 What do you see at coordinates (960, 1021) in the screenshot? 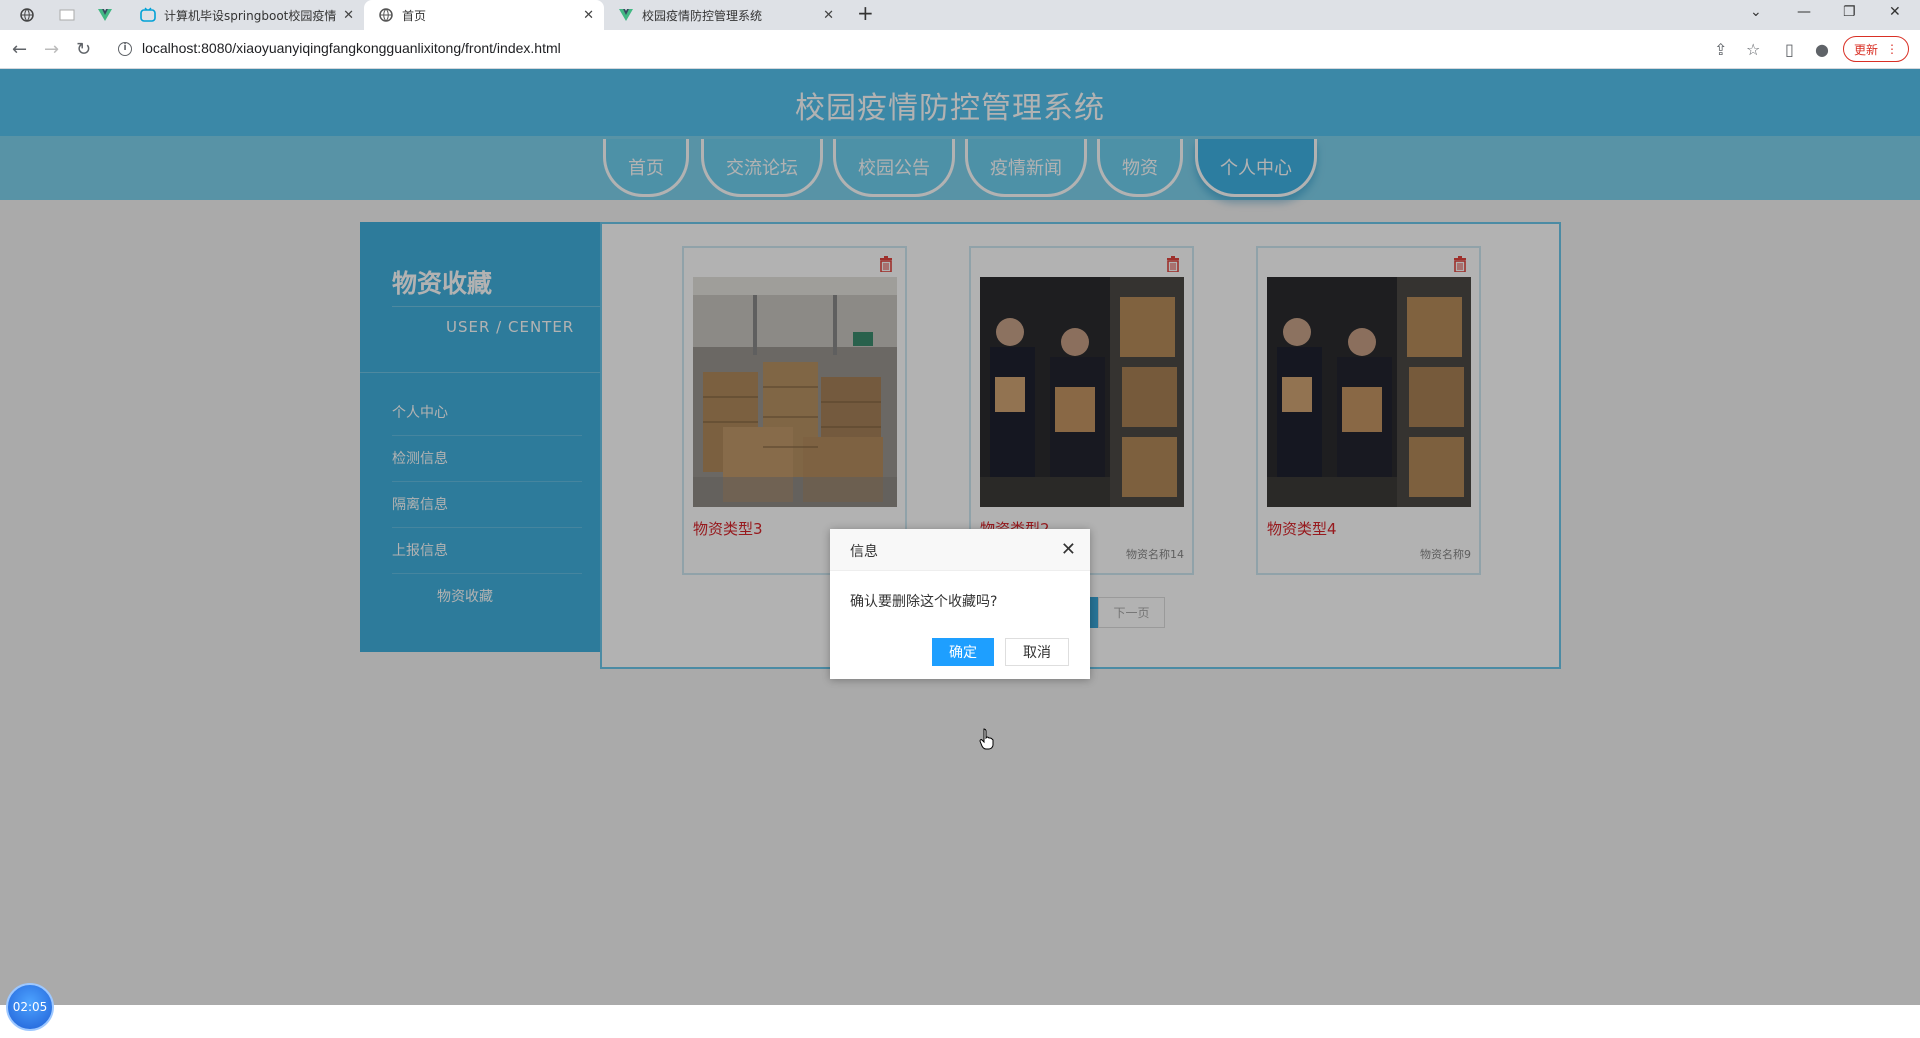
I see `bottom-strip` at bounding box center [960, 1021].